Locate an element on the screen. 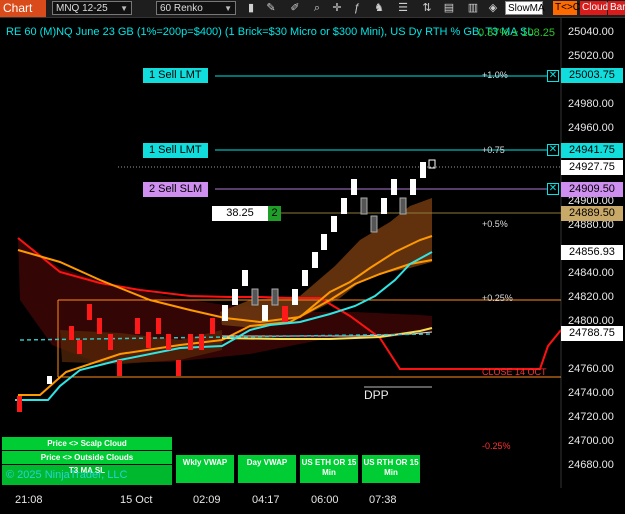 The height and width of the screenshot is (514, 625). sell-stop-order: 2 Sell SLM is located at coordinates (176, 189).